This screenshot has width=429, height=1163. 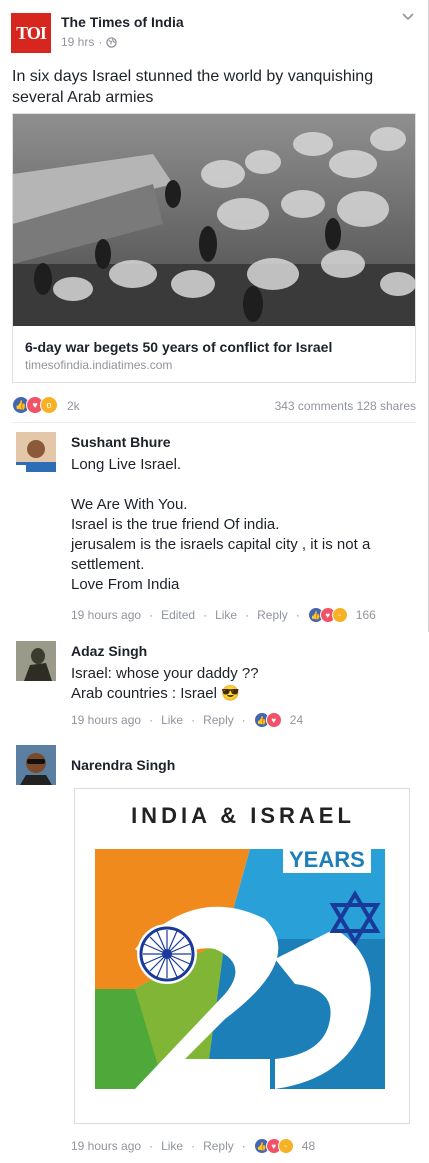 What do you see at coordinates (31, 33) in the screenshot?
I see `page-avatar: TOI` at bounding box center [31, 33].